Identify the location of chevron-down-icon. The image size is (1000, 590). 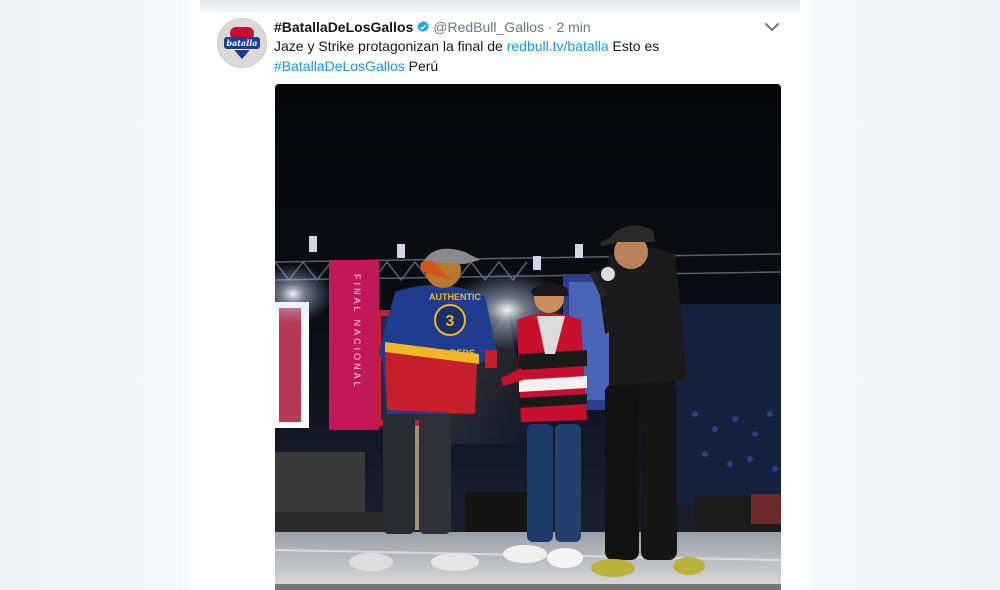
(772, 27).